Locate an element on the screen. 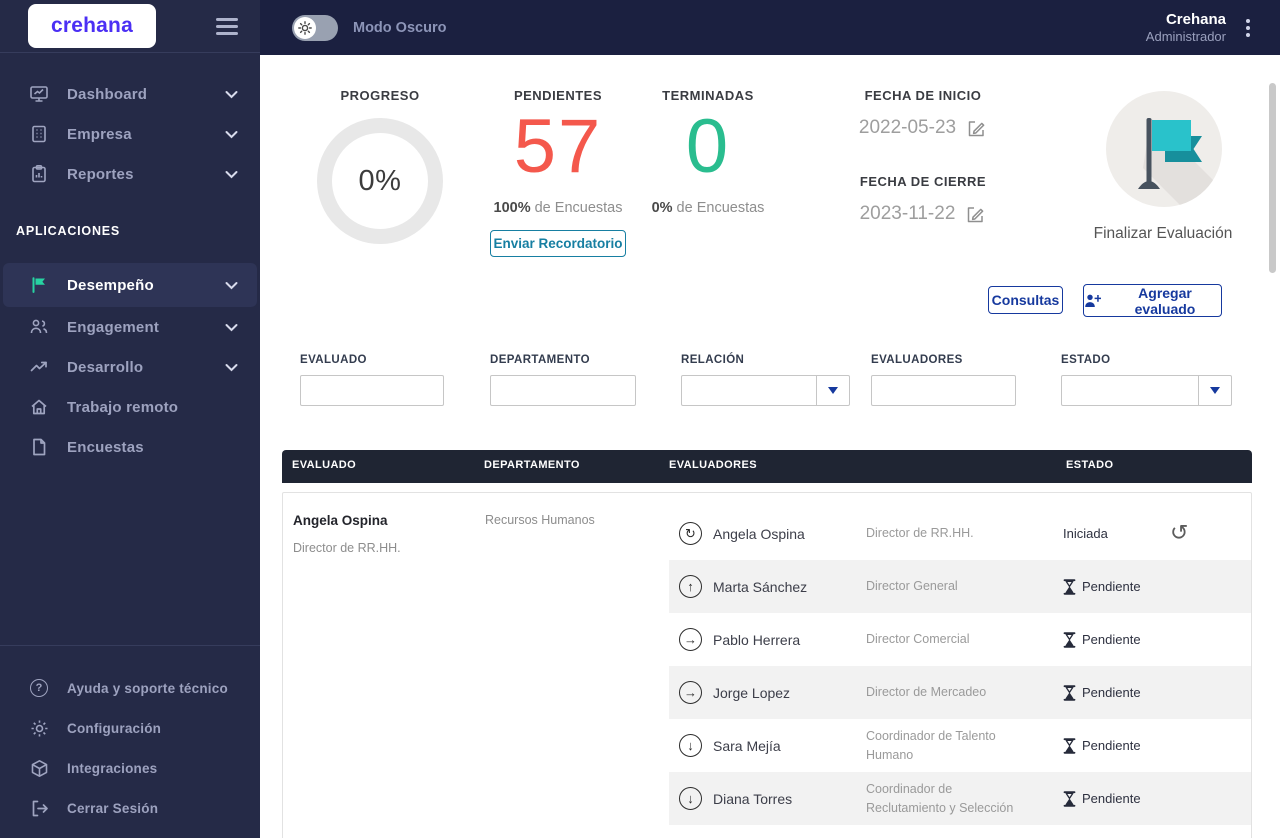 The image size is (1280, 838). people-icon is located at coordinates (39, 327).